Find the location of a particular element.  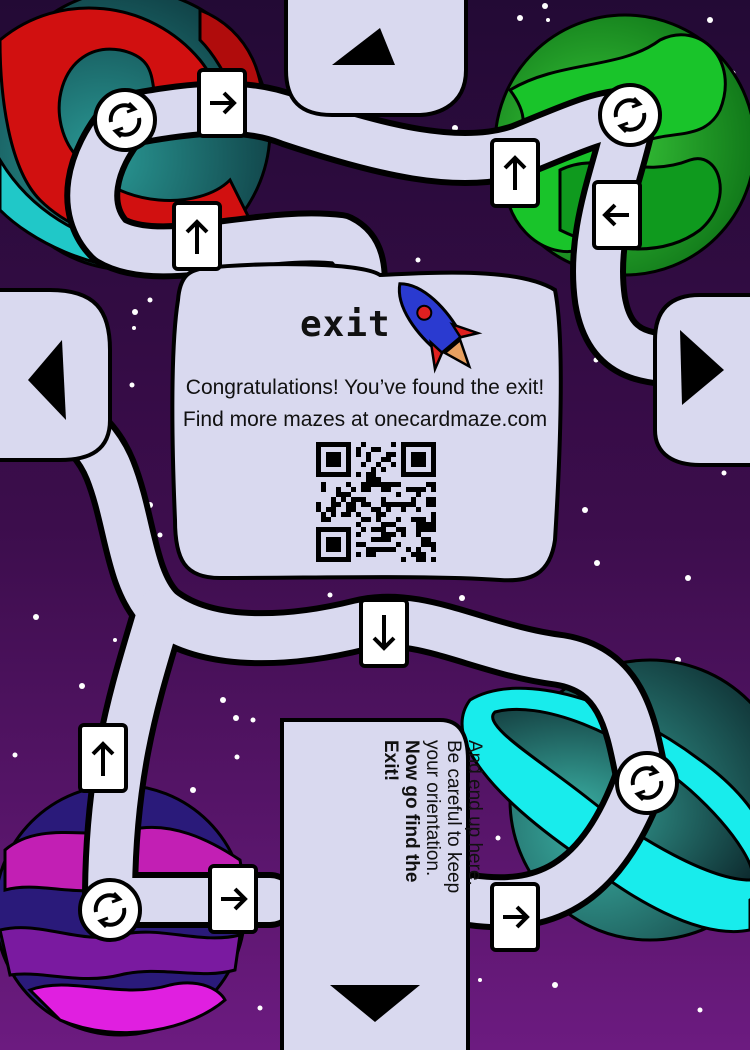

top-exit-tab is located at coordinates (376, 58).